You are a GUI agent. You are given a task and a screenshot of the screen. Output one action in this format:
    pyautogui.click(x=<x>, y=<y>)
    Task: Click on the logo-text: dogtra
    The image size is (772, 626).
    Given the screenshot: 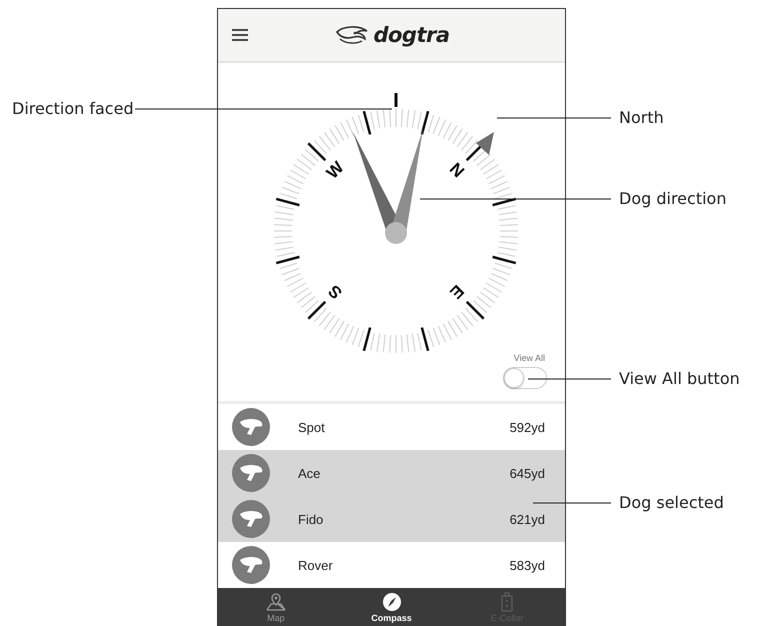 What is the action you would take?
    pyautogui.click(x=411, y=35)
    